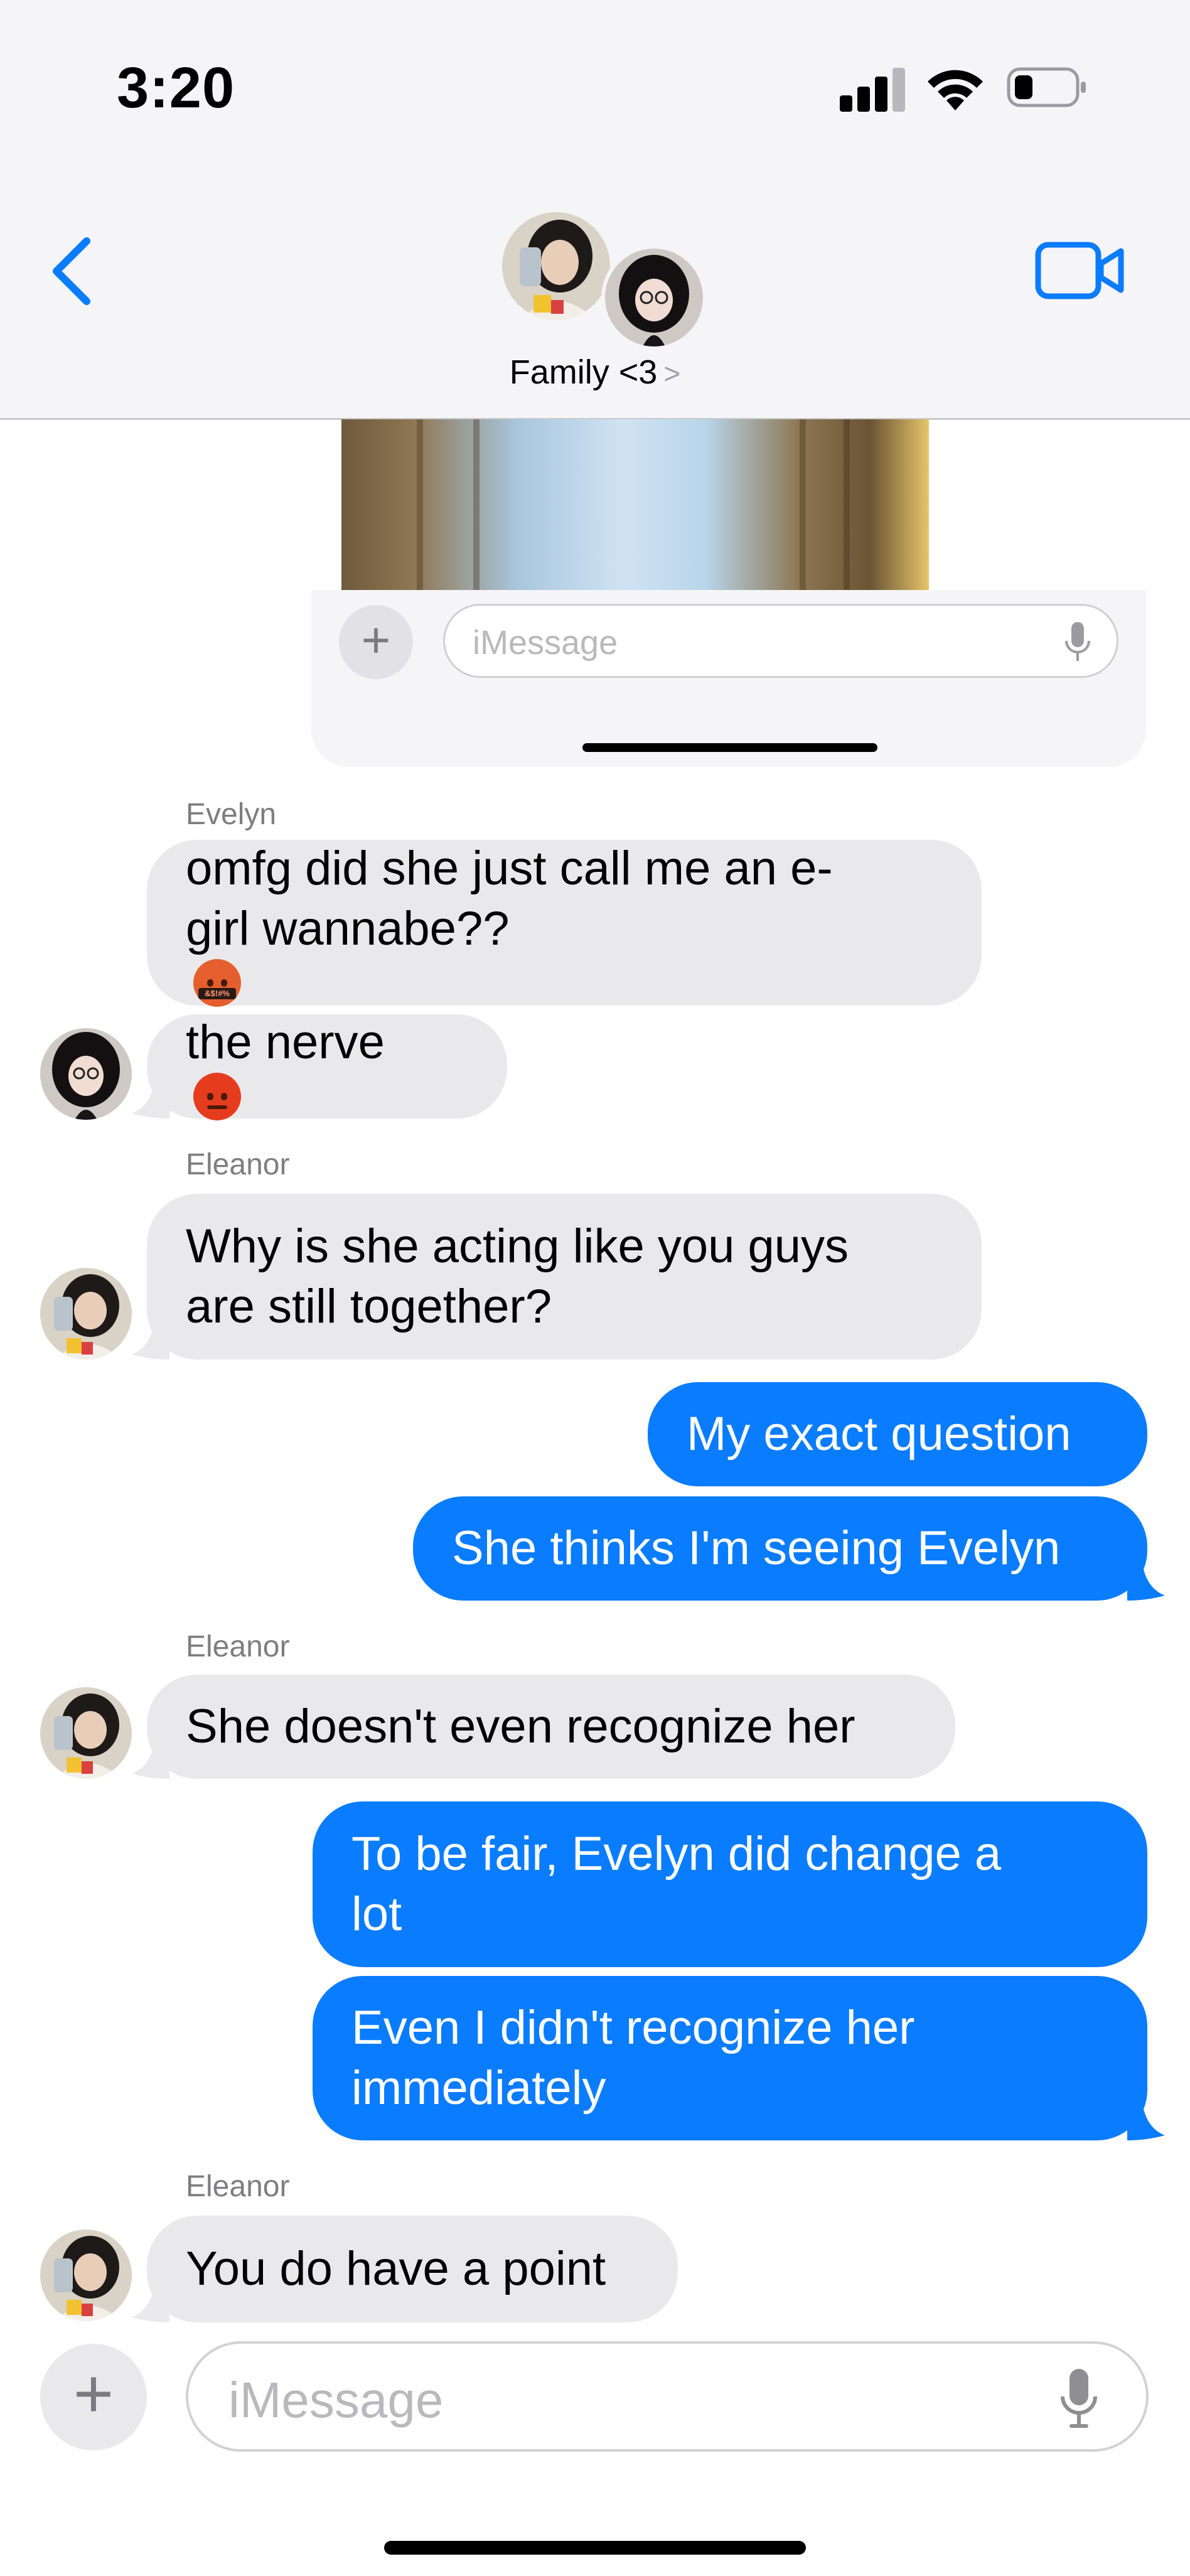 This screenshot has height=2576, width=1190. I want to click on embedded-message-field: iMessage, so click(780, 641).